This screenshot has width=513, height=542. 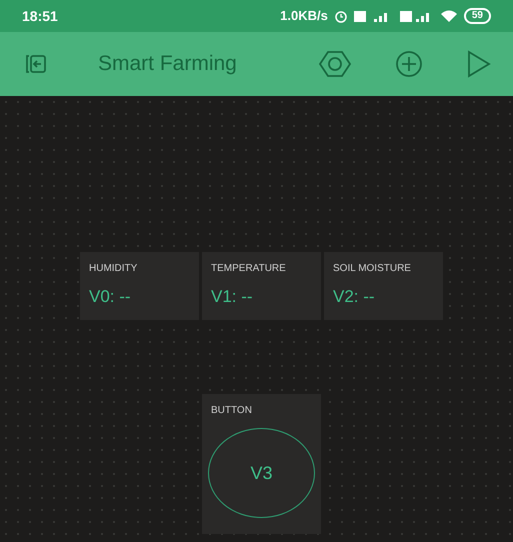 I want to click on alarm-icon, so click(x=341, y=16).